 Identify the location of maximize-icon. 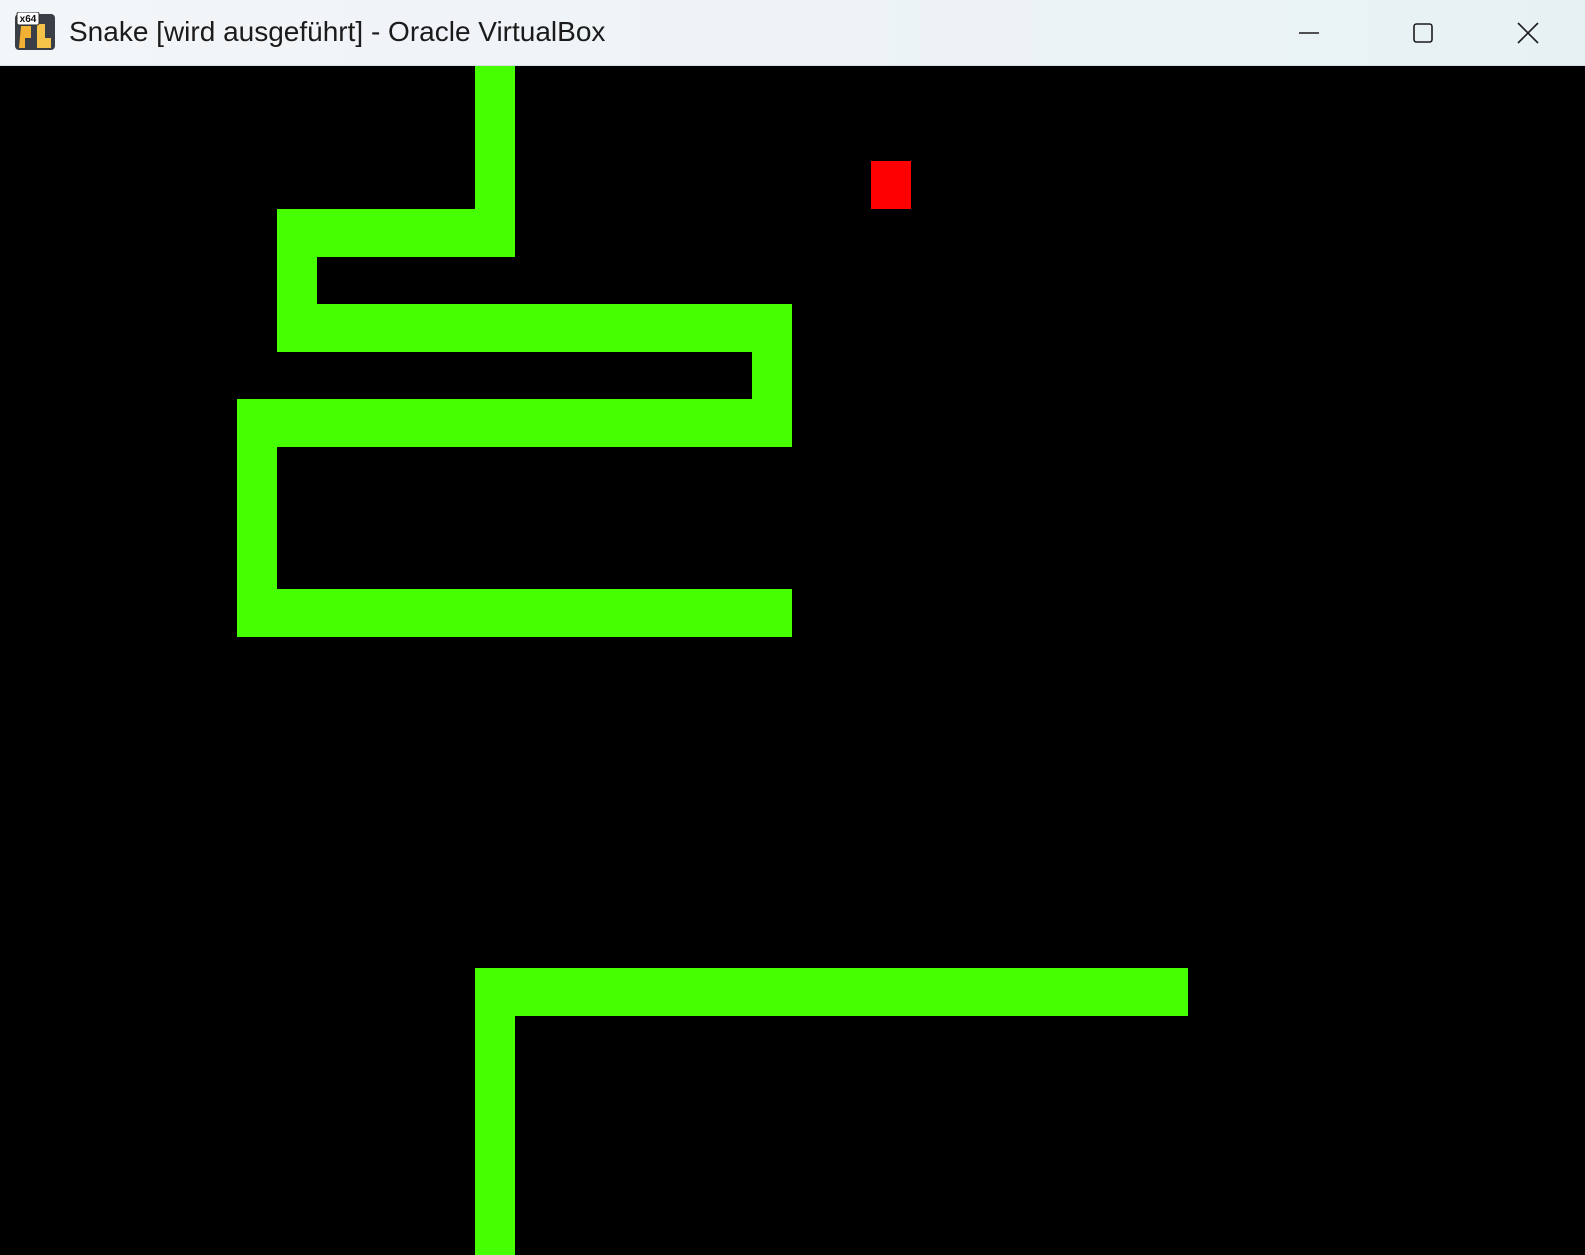
(1423, 33).